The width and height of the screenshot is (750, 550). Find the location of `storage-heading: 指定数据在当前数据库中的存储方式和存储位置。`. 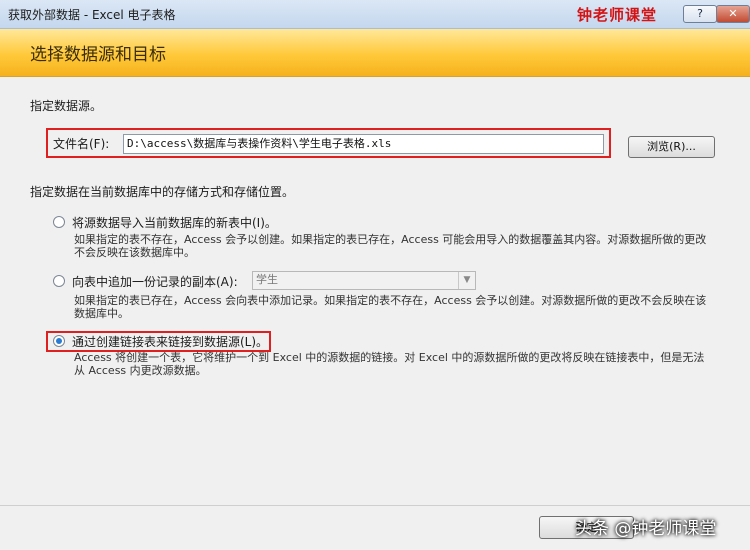

storage-heading: 指定数据在当前数据库中的存储方式和存储位置。 is located at coordinates (162, 192).